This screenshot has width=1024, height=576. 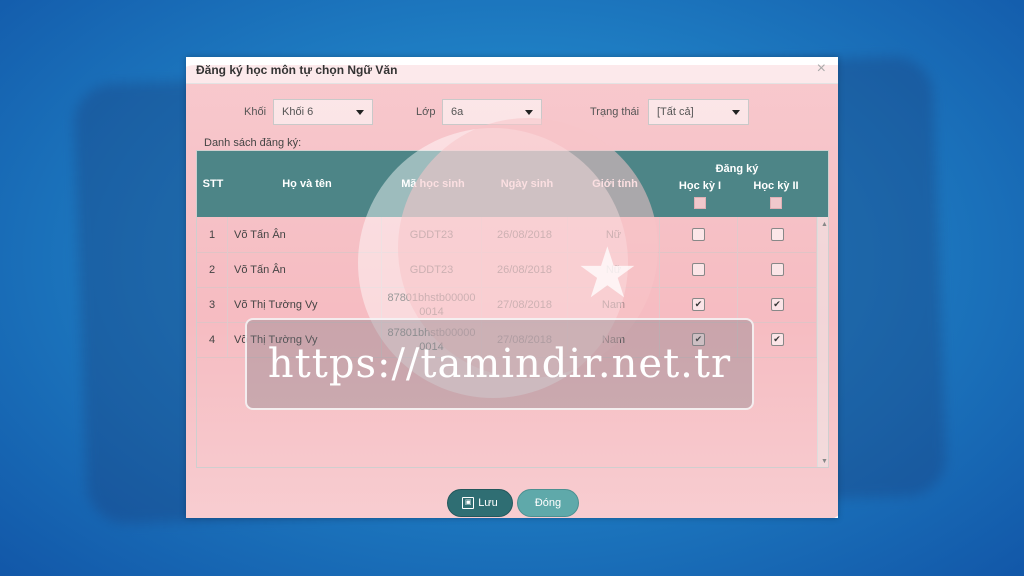 What do you see at coordinates (824, 461) in the screenshot?
I see `scroll-down-icon: ▼` at bounding box center [824, 461].